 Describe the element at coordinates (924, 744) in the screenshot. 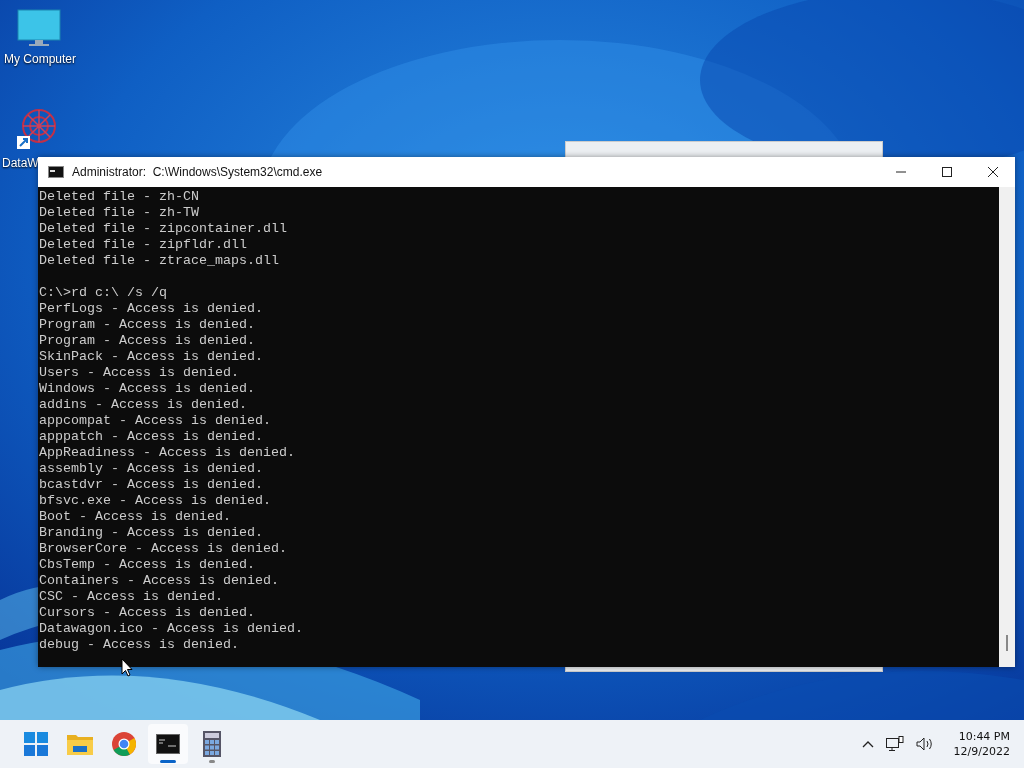

I see `speaker-icon` at that location.